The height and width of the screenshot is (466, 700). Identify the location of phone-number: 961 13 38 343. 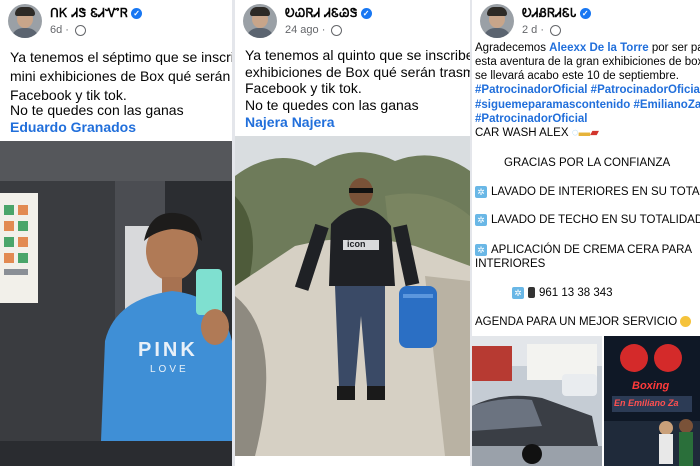
(576, 293).